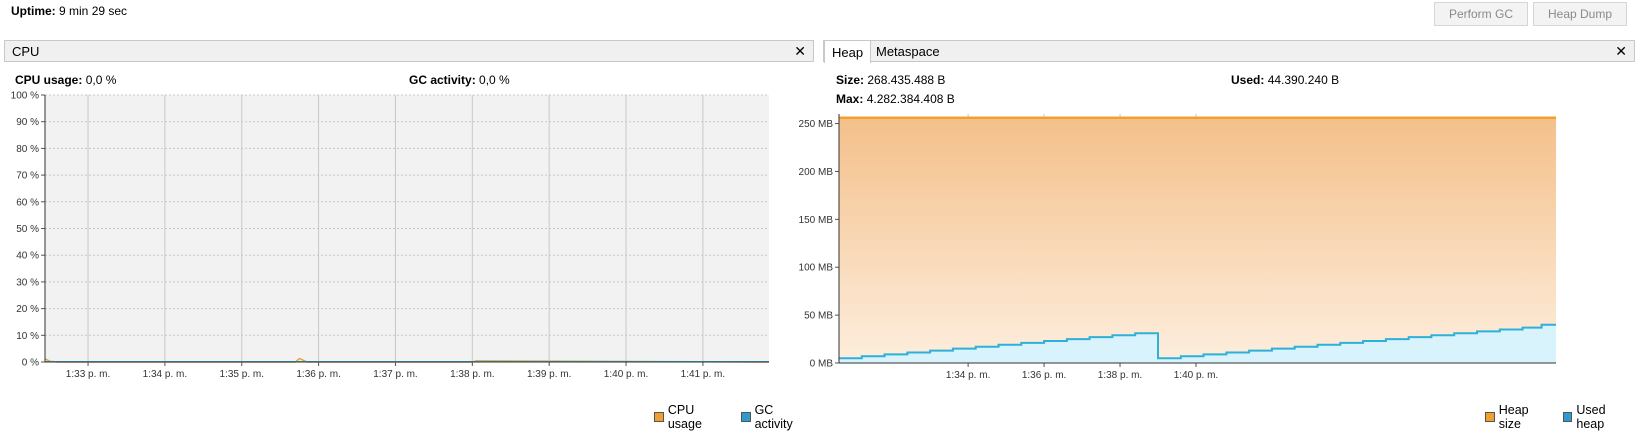 Image resolution: width=1636 pixels, height=431 pixels. Describe the element at coordinates (27, 282) in the screenshot. I see `y-tick-label: 30 %` at that location.